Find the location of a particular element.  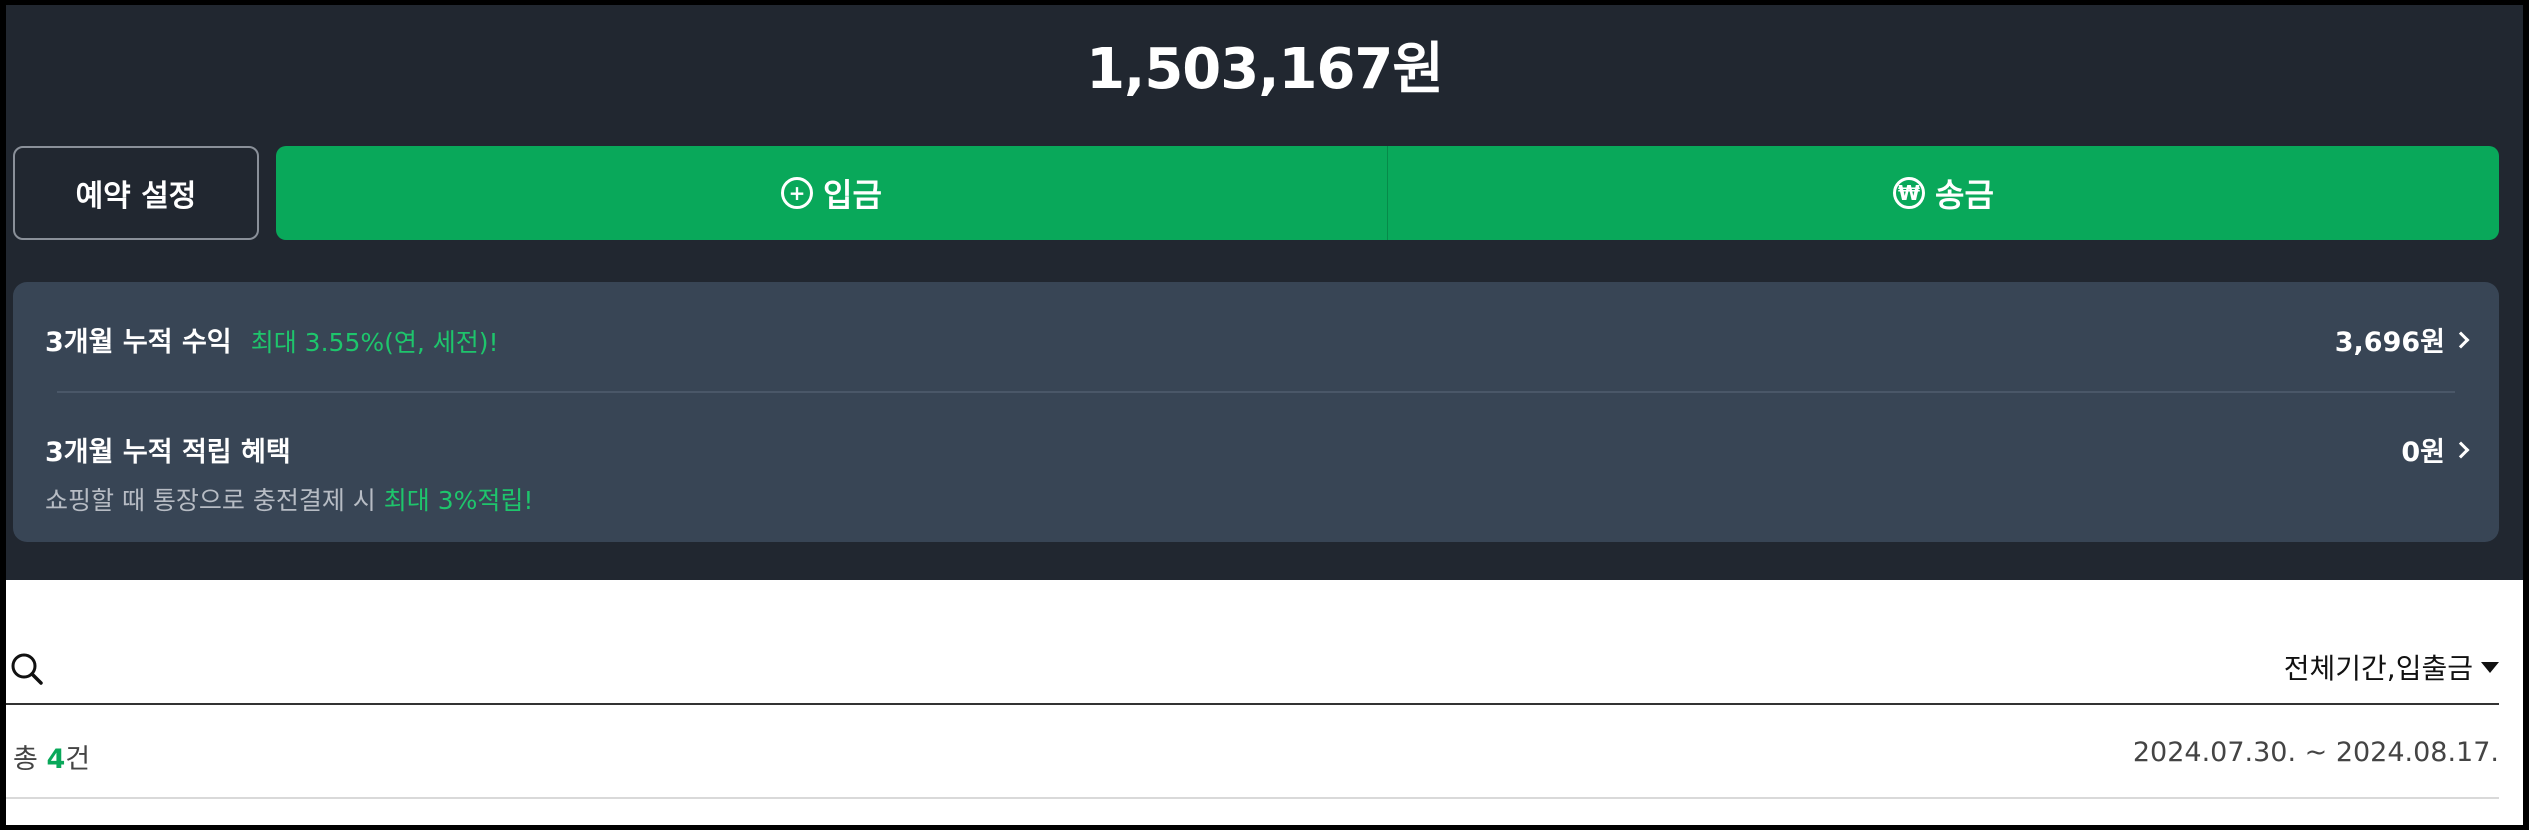

plus-circle-icon: + is located at coordinates (797, 193).